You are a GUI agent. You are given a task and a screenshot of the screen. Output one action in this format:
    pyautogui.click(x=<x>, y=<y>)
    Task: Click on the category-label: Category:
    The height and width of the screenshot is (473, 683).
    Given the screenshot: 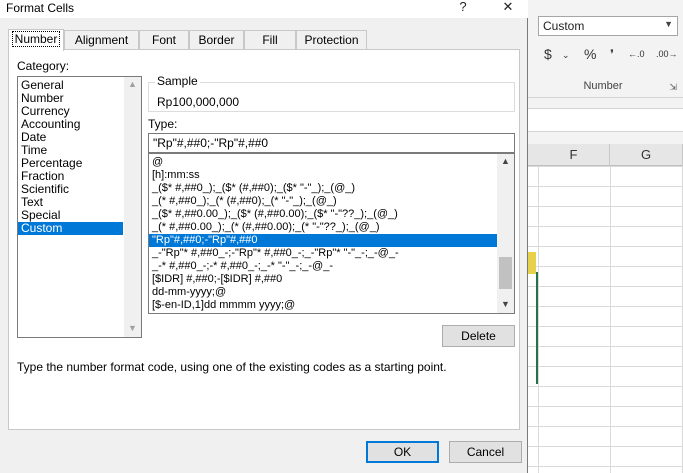 What is the action you would take?
    pyautogui.click(x=43, y=66)
    